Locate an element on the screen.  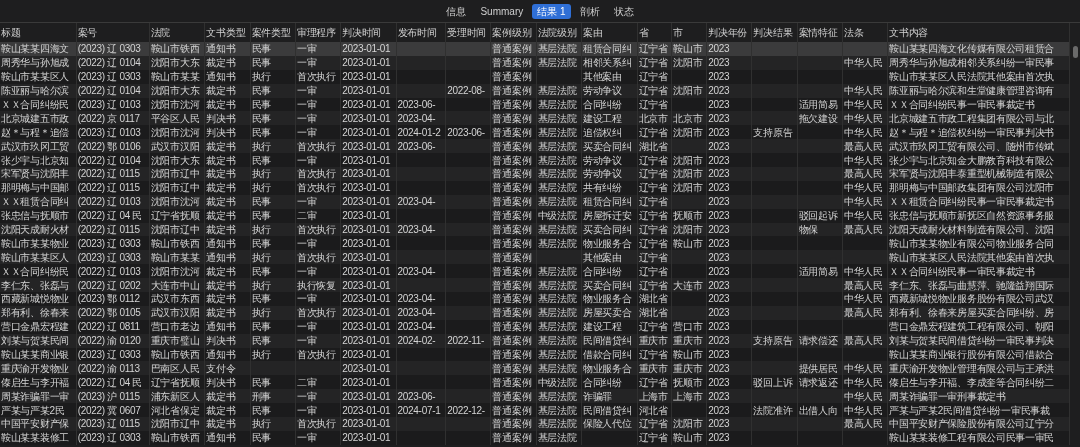
table-cell: (2023) 鄂 0112 is located at coordinates (108, 299).